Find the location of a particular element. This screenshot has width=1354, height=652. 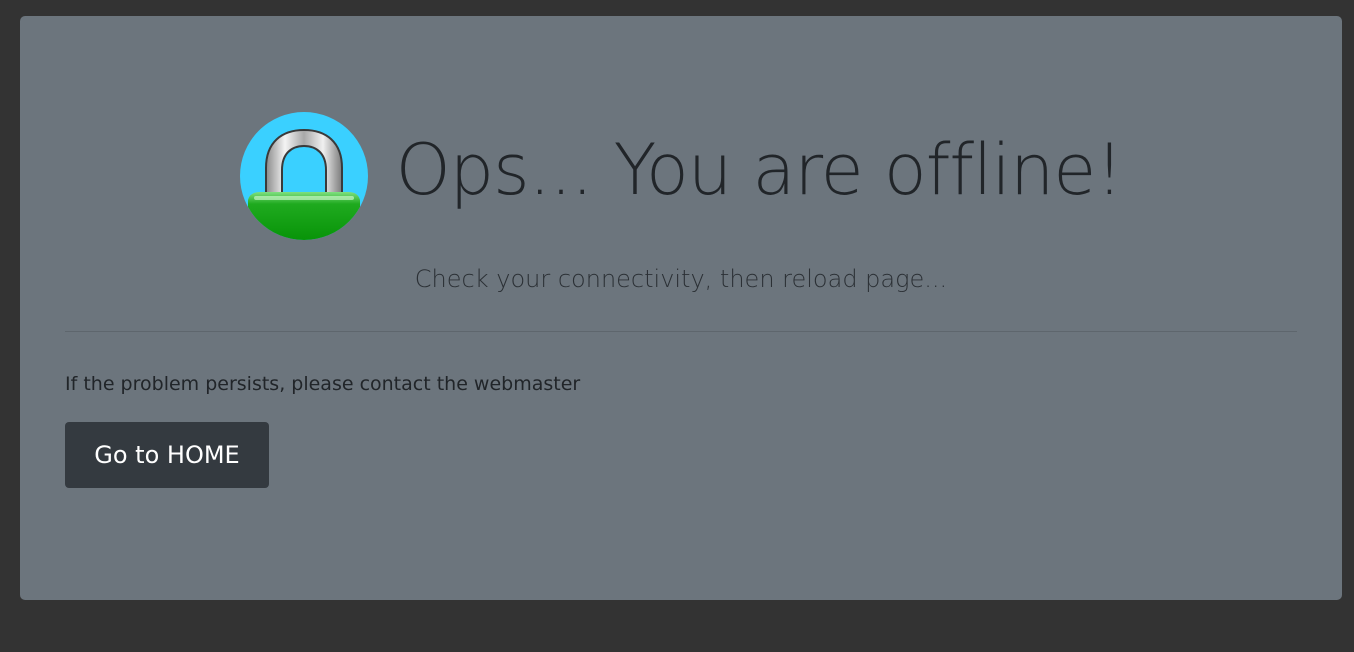

page-title: Ops... You are offline! is located at coordinates (759, 170).